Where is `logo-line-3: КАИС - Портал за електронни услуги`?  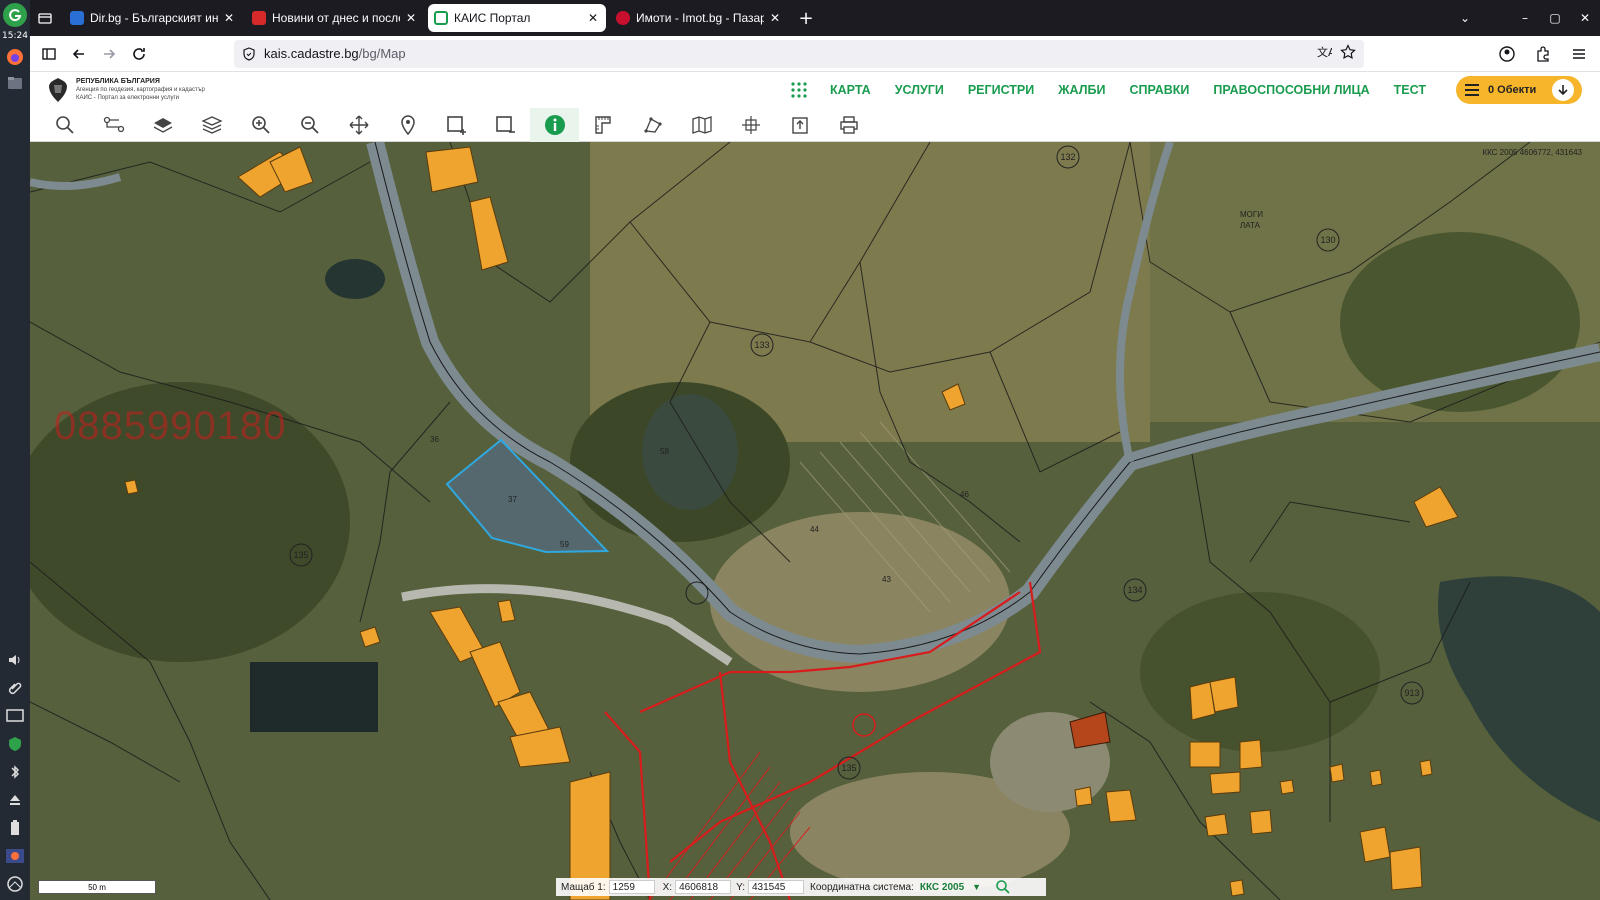 logo-line-3: КАИС - Портал за електронни услуги is located at coordinates (127, 98).